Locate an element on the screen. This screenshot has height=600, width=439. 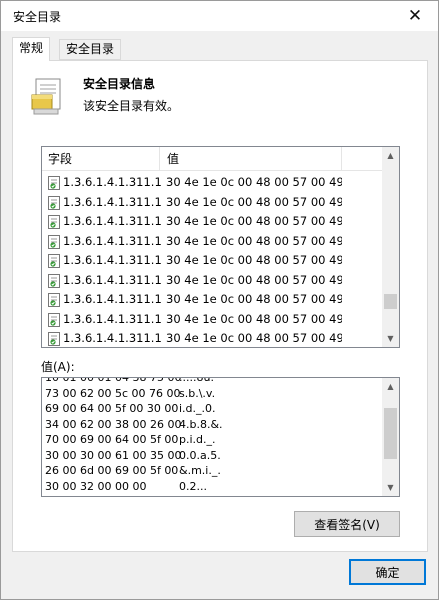
hex-line: 30 00 30 00 61 00 35 00 0.0.a.5. is located at coordinates (212, 456).